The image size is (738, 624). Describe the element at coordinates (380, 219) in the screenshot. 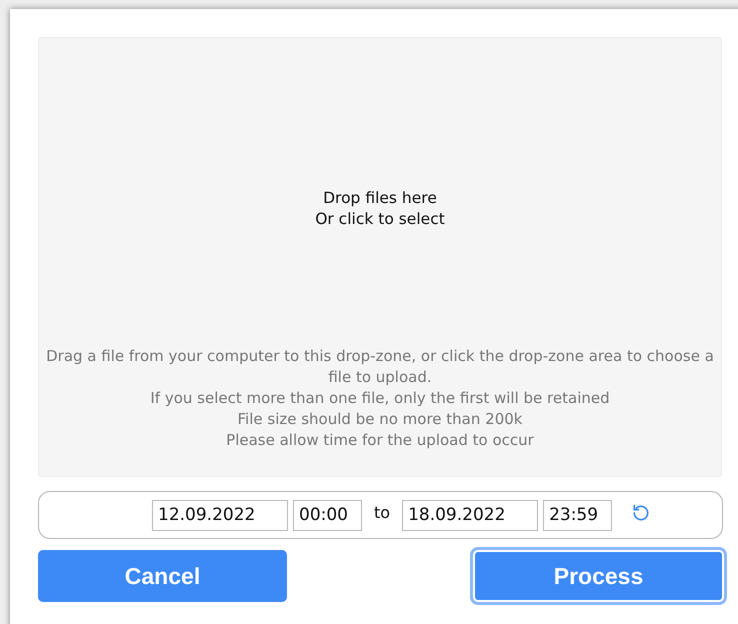

I see `dropzone-title: Or click to select` at that location.